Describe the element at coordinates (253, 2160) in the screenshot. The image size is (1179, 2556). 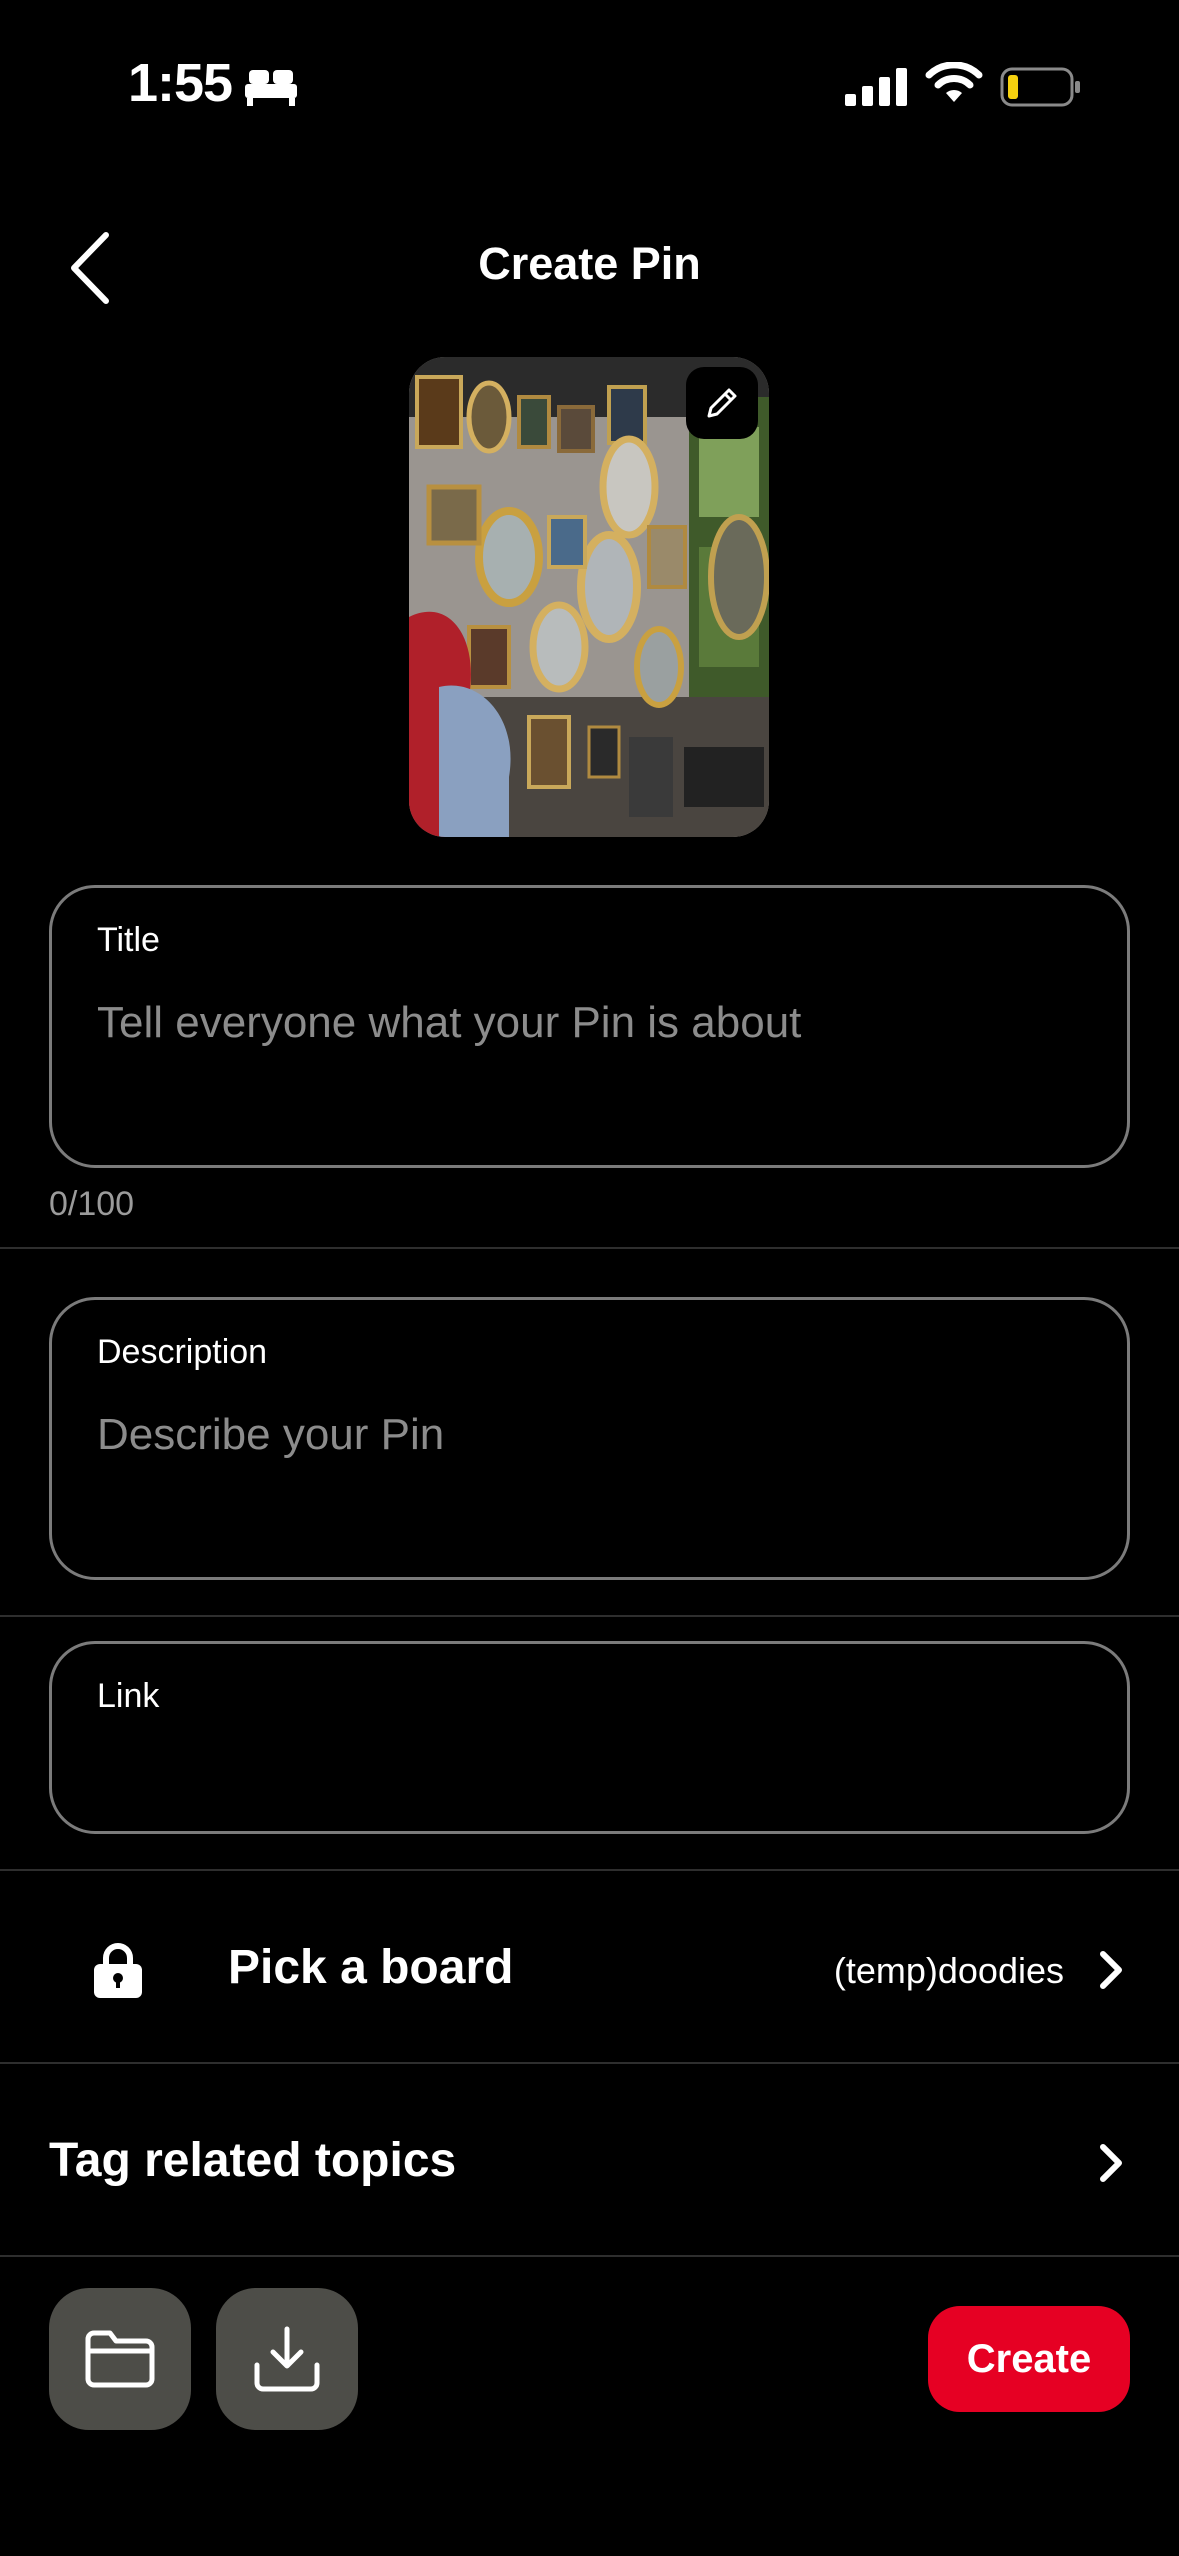
I see `tag-topics-label: Tag related topics` at that location.